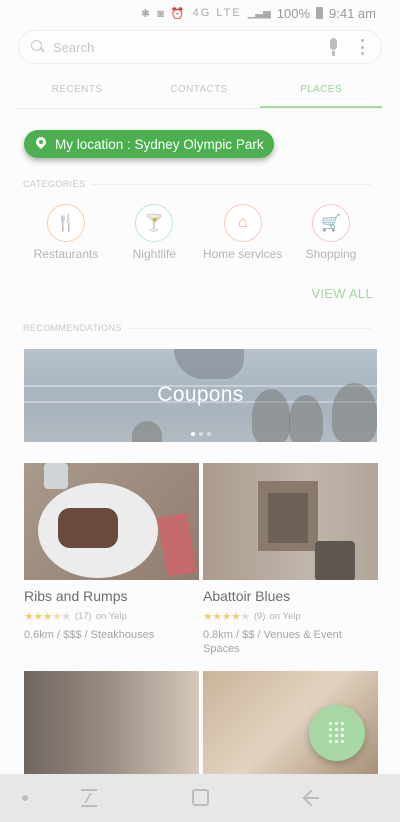  Describe the element at coordinates (154, 223) in the screenshot. I see `cocktail-icon: 🍸` at that location.